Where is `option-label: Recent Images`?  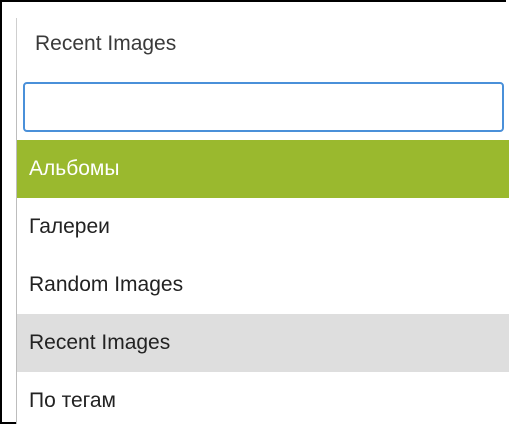
option-label: Recent Images is located at coordinates (100, 342).